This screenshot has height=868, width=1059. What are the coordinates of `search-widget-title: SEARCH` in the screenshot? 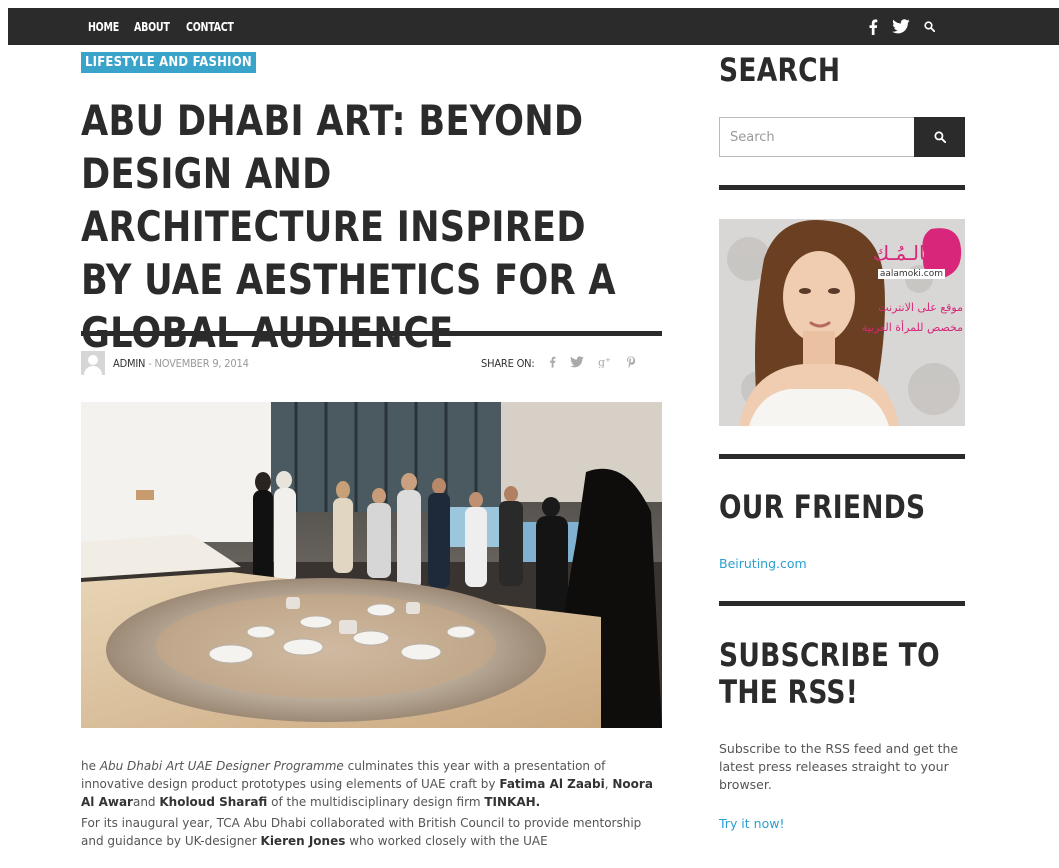 It's located at (780, 70).